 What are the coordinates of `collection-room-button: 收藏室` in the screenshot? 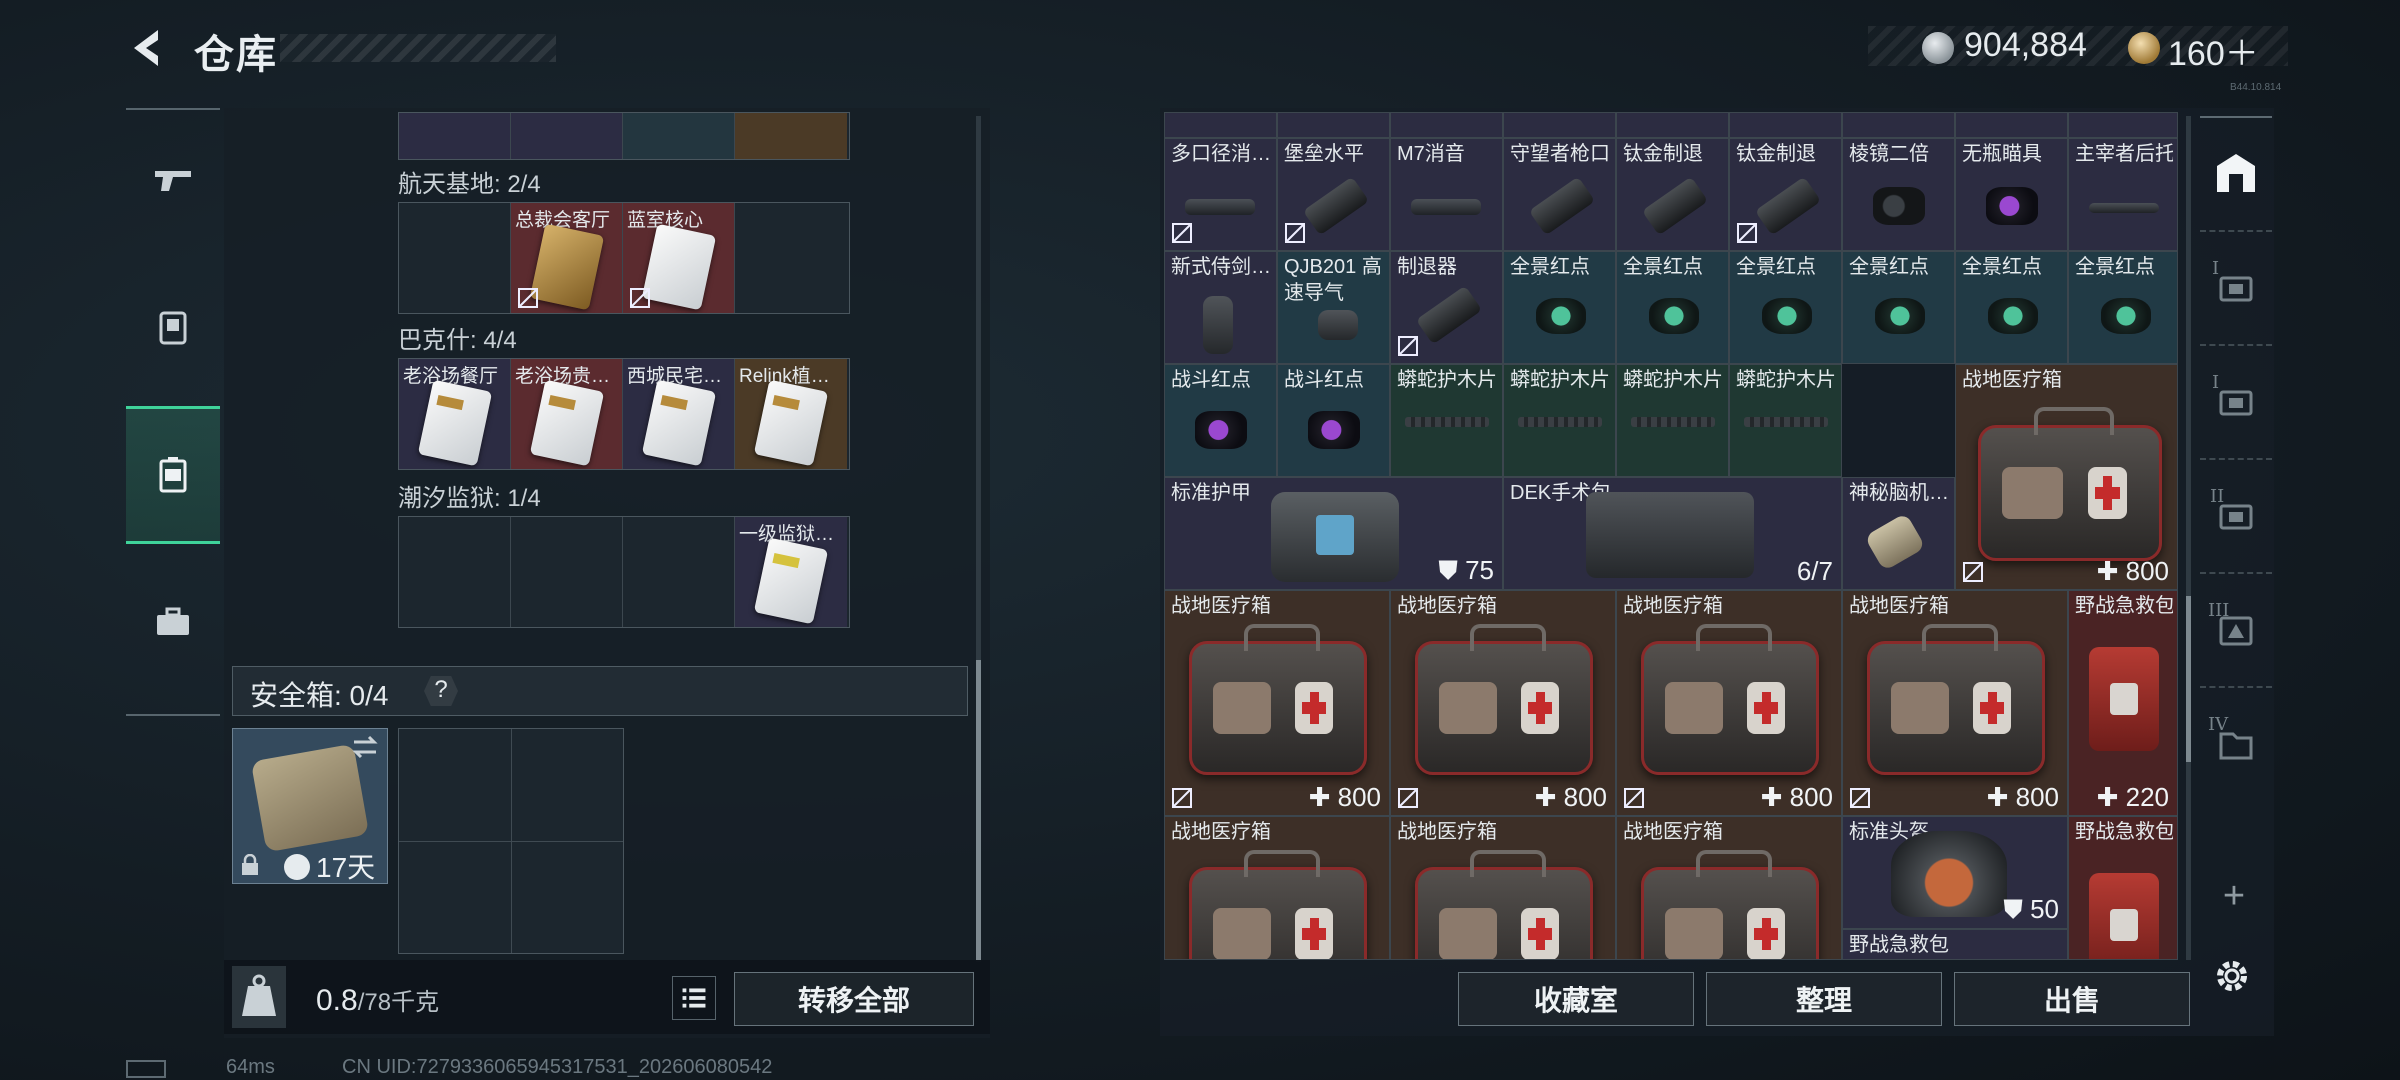 It's located at (1576, 999).